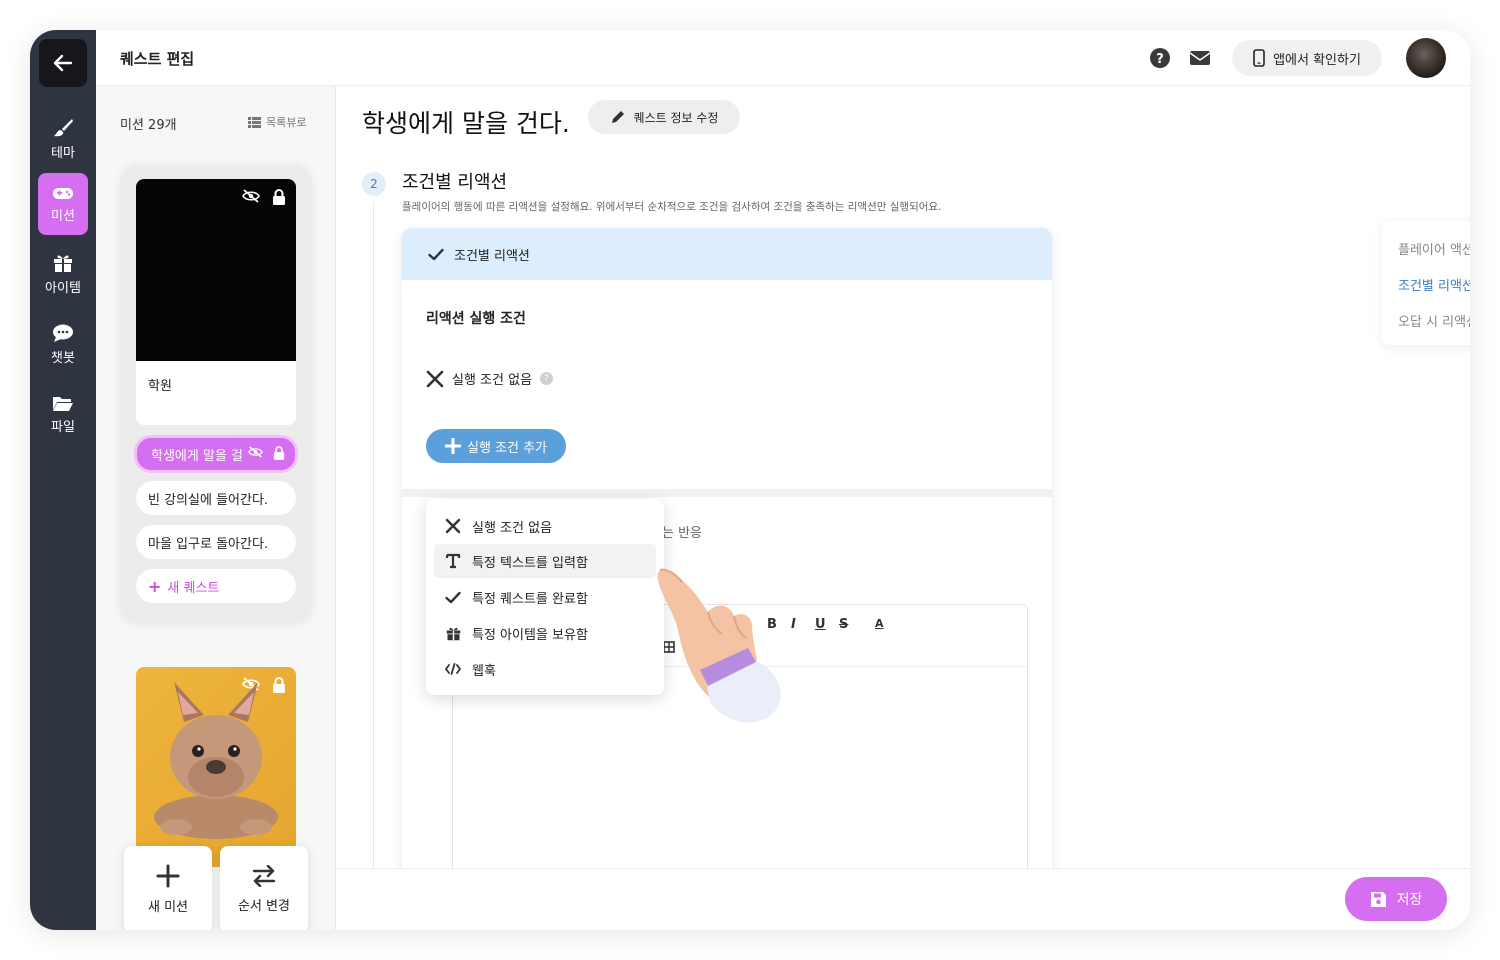 The height and width of the screenshot is (960, 1500). What do you see at coordinates (512, 528) in the screenshot?
I see `menu-item-label: 실행 조건 없음` at bounding box center [512, 528].